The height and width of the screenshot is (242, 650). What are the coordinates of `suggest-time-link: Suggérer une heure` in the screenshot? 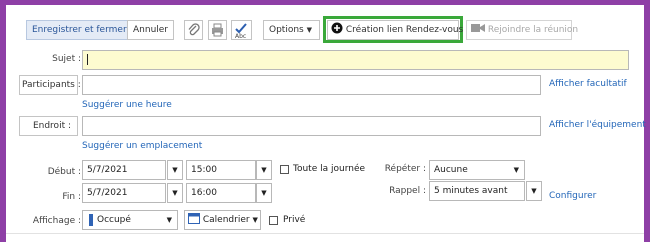 It's located at (127, 105).